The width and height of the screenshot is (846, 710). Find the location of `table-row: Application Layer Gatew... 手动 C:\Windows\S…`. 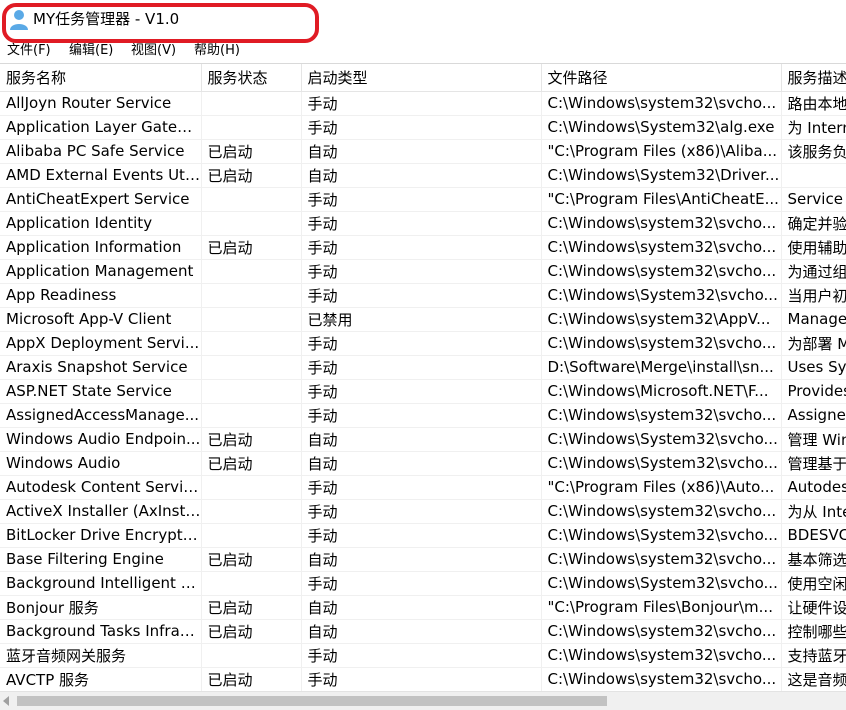

table-row: Application Layer Gatew... 手动 C:\Windows\S… is located at coordinates (423, 127).